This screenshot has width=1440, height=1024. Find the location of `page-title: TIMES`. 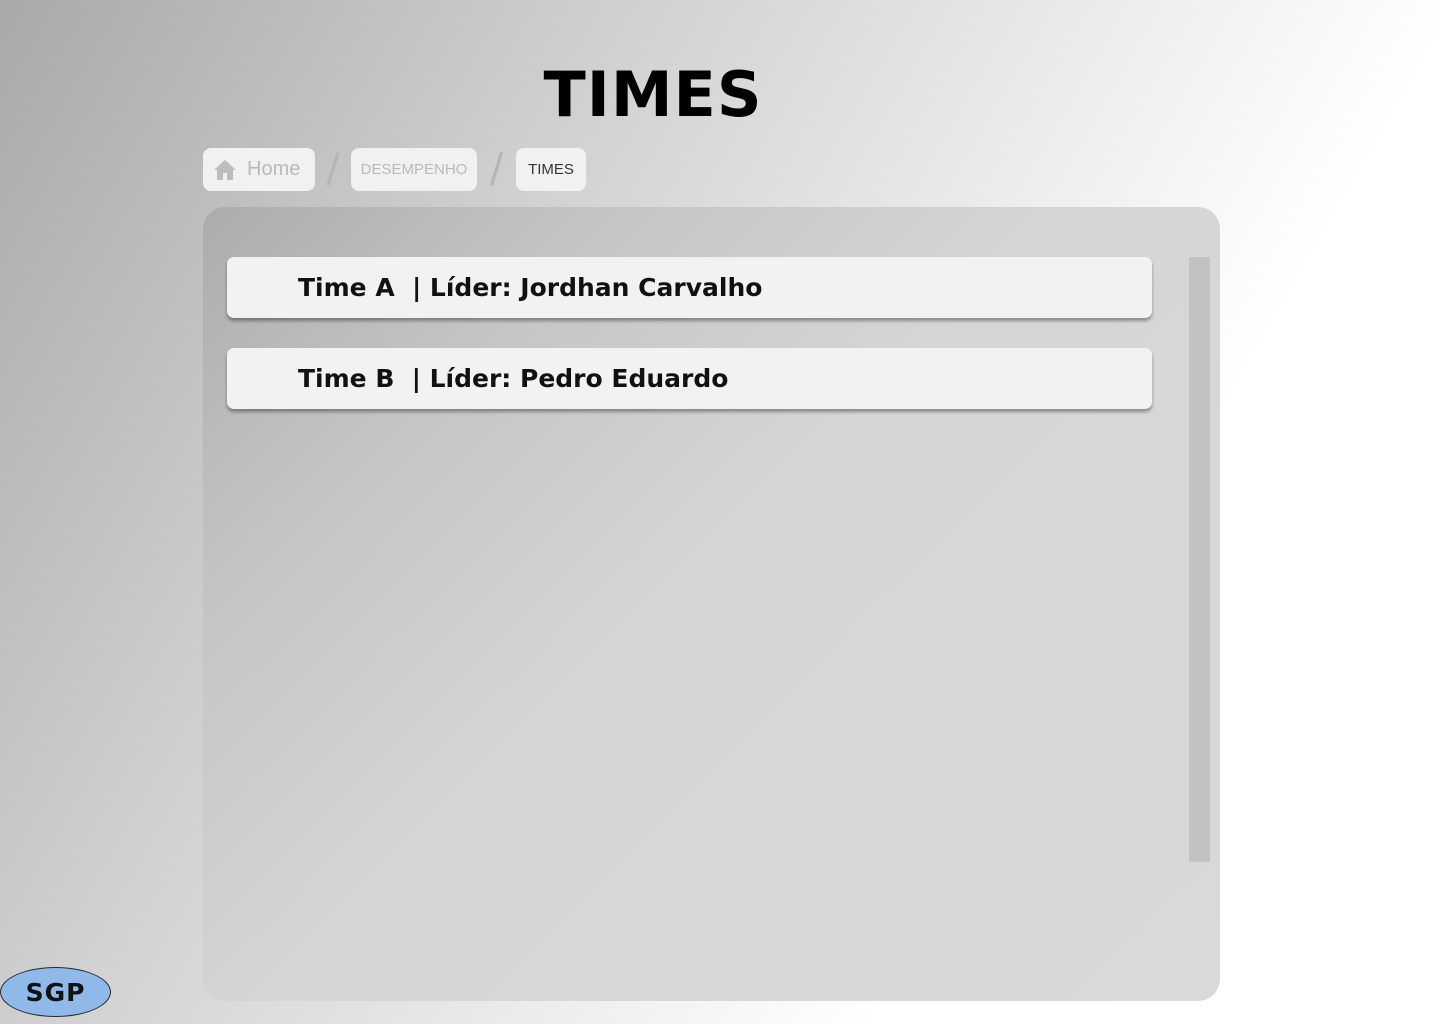

page-title: TIMES is located at coordinates (653, 94).